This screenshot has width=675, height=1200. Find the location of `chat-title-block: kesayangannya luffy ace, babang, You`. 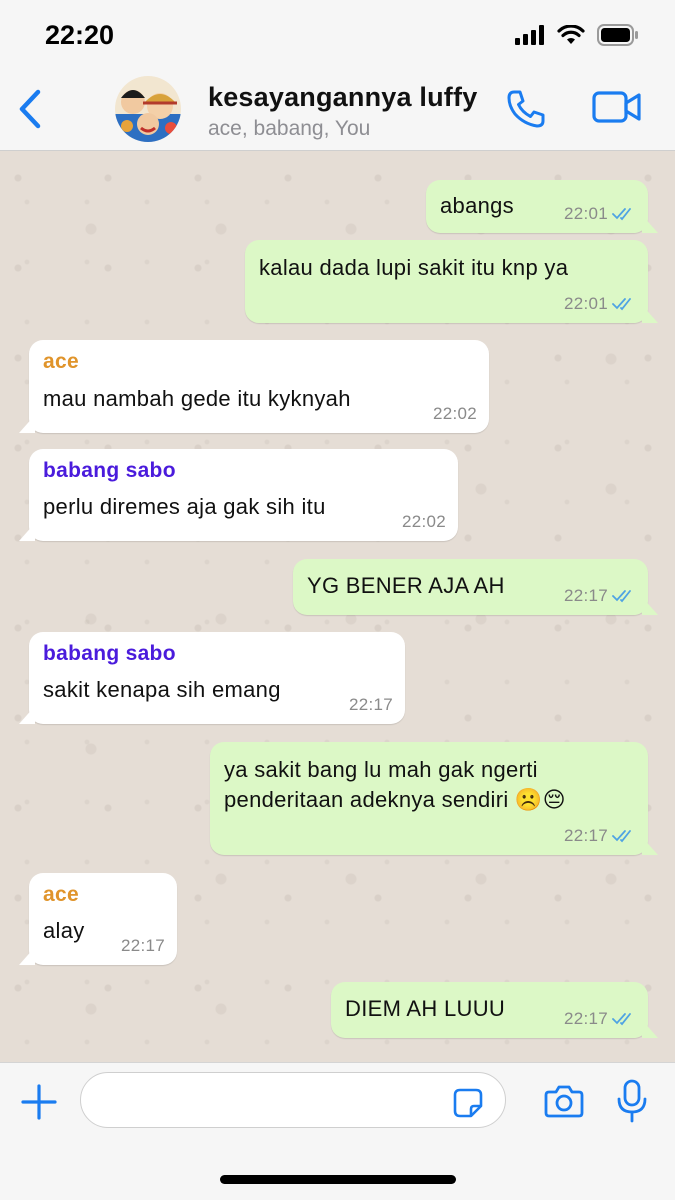

chat-title-block: kesayangannya luffy ace, babang, You is located at coordinates (342, 111).